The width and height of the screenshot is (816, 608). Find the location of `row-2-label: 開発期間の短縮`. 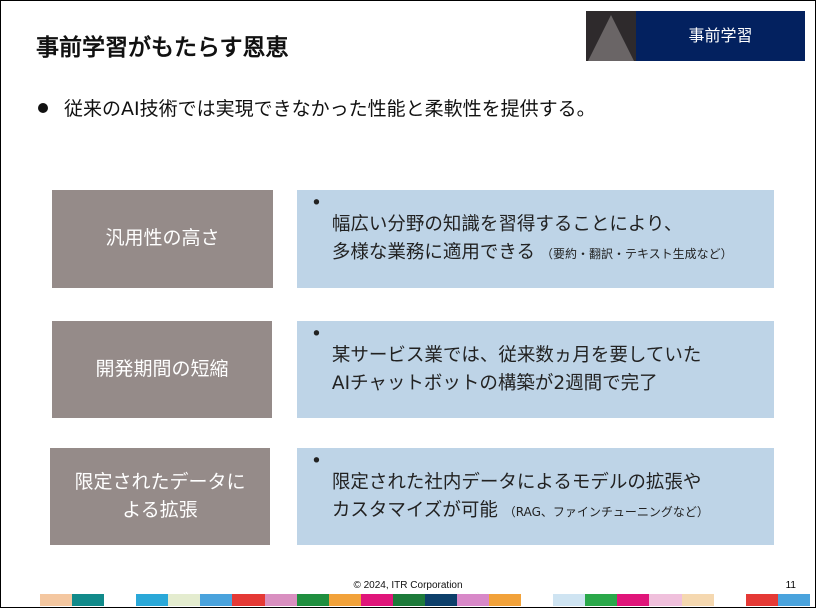

row-2-label: 開発期間の短縮 is located at coordinates (162, 369).